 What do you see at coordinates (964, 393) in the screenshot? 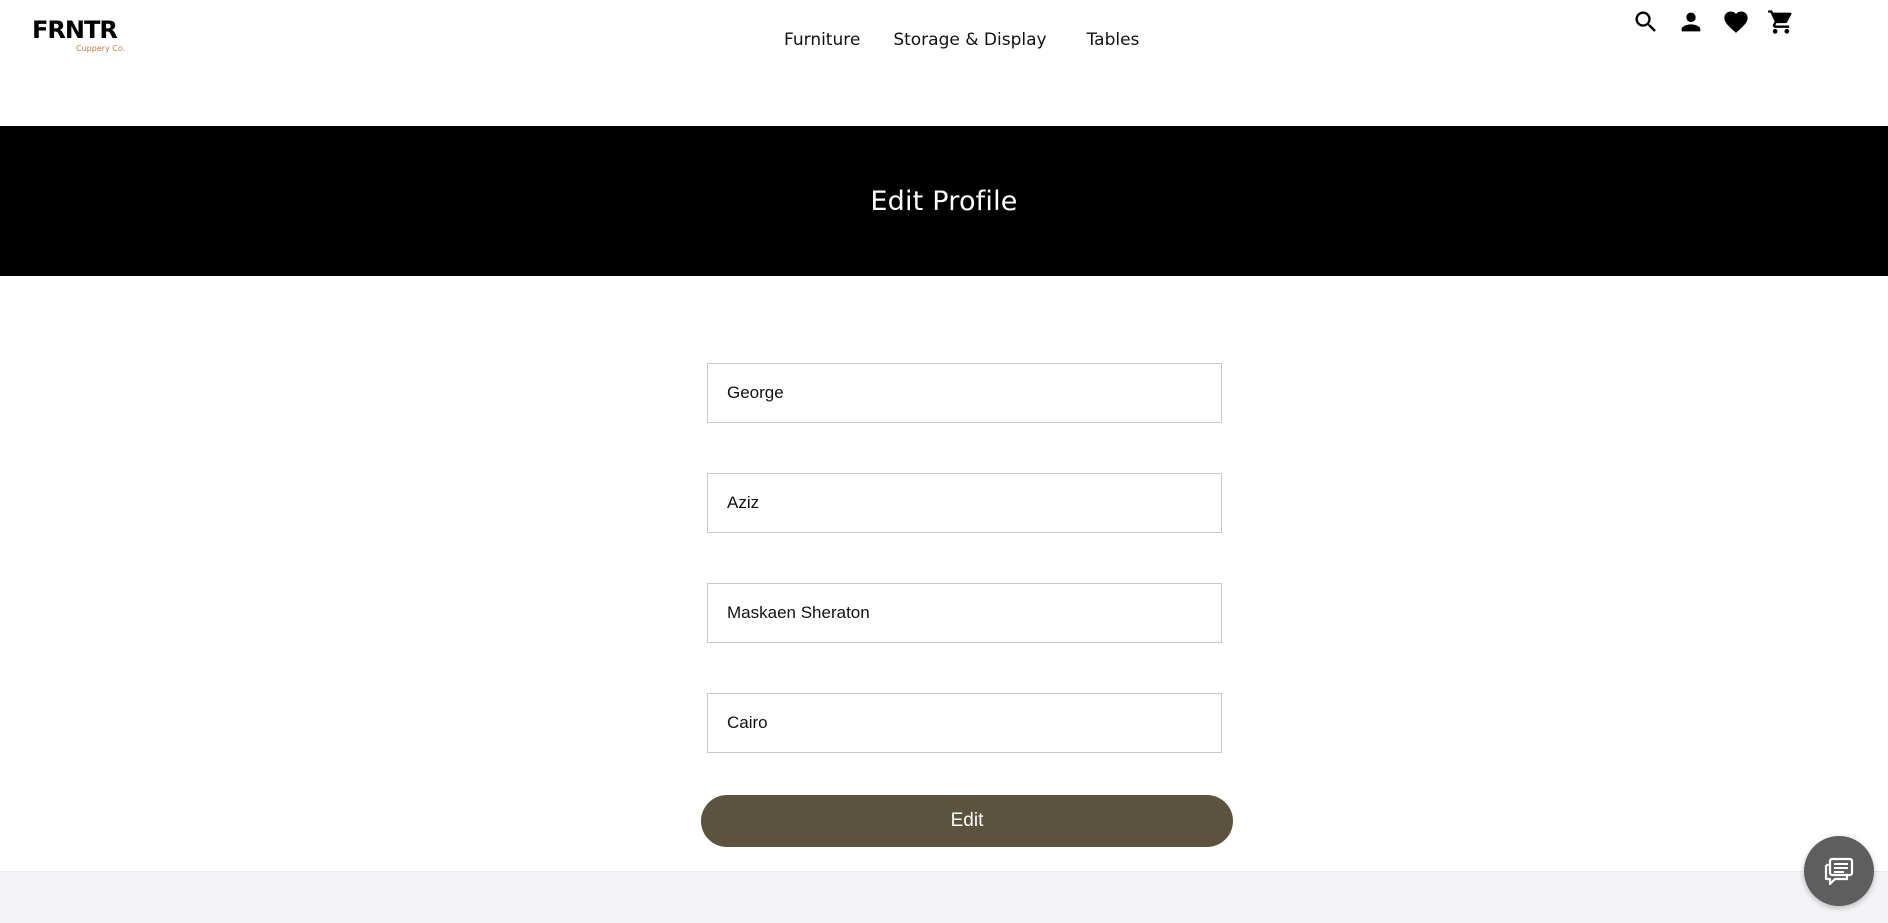
I see `first-name-field` at bounding box center [964, 393].